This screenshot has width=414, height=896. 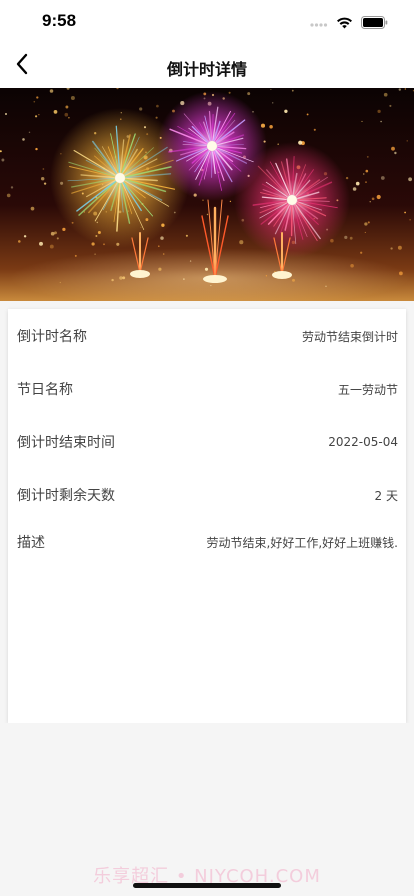 I want to click on row-value: 五一劳动节, so click(x=367, y=389).